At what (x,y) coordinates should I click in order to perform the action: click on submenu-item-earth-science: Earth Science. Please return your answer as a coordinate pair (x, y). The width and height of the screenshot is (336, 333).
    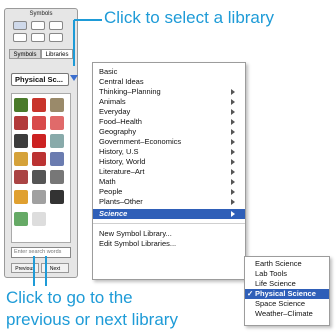
    Looking at the image, I should click on (287, 264).